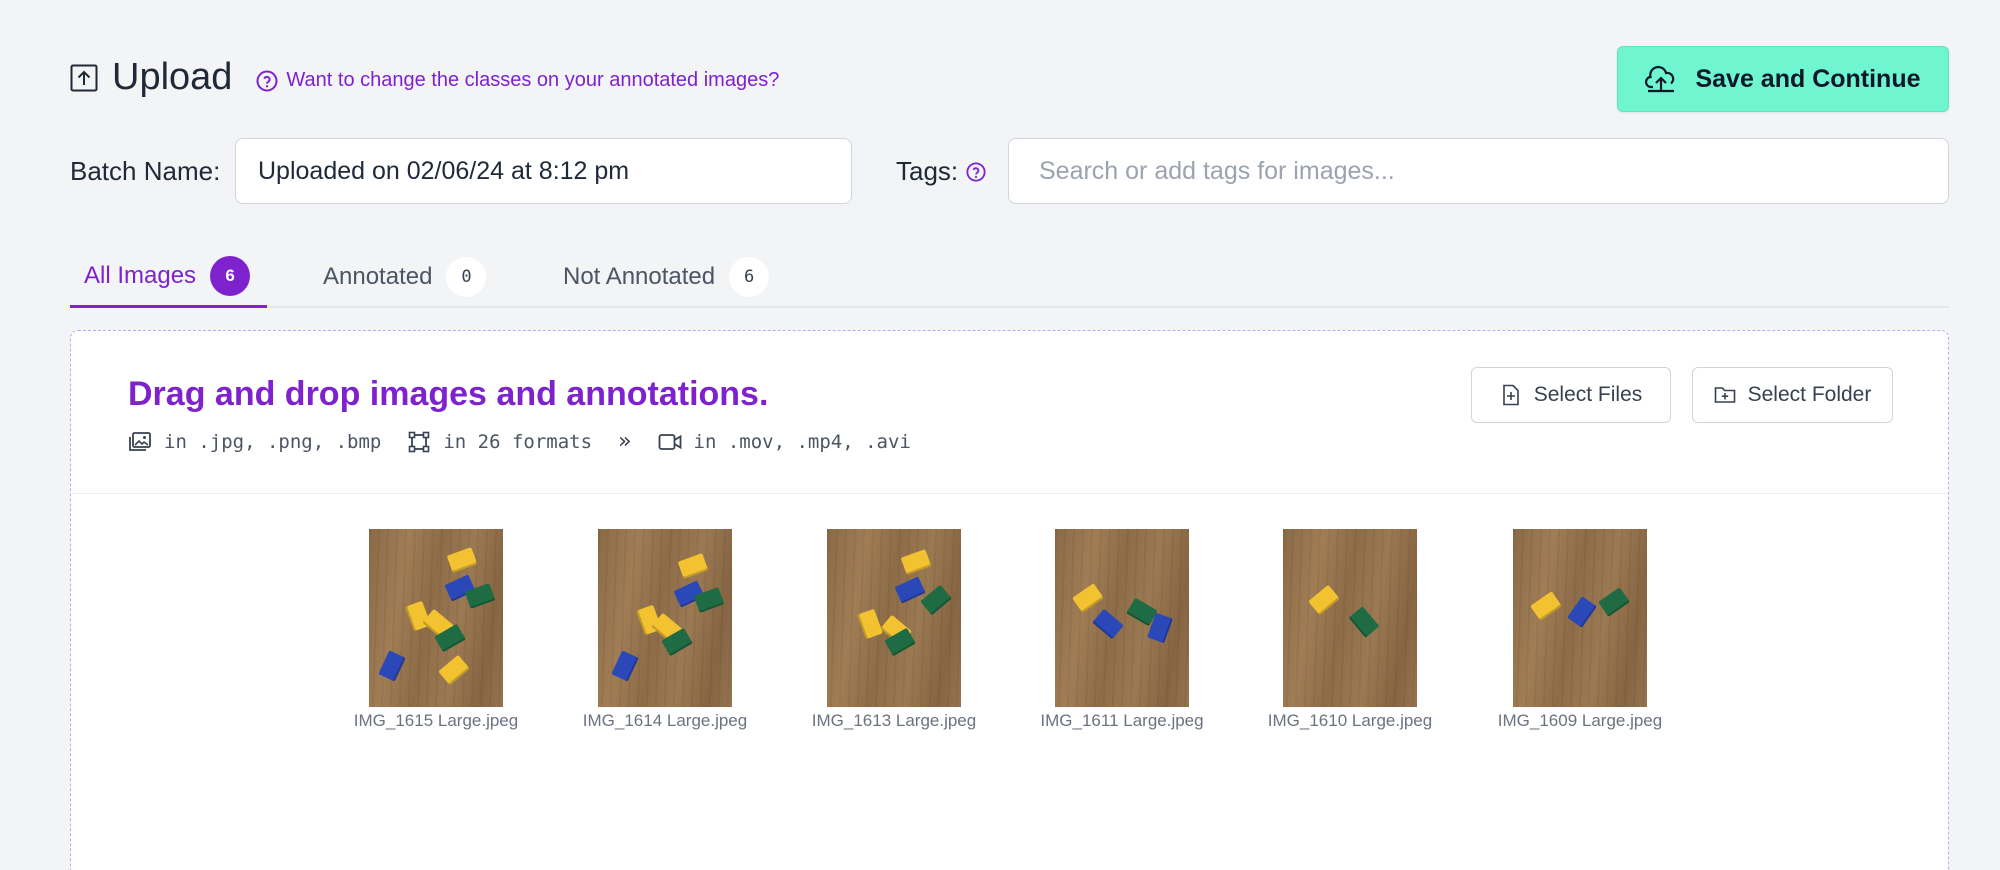 This screenshot has width=2000, height=870. What do you see at coordinates (543, 171) in the screenshot?
I see `batch-name-input` at bounding box center [543, 171].